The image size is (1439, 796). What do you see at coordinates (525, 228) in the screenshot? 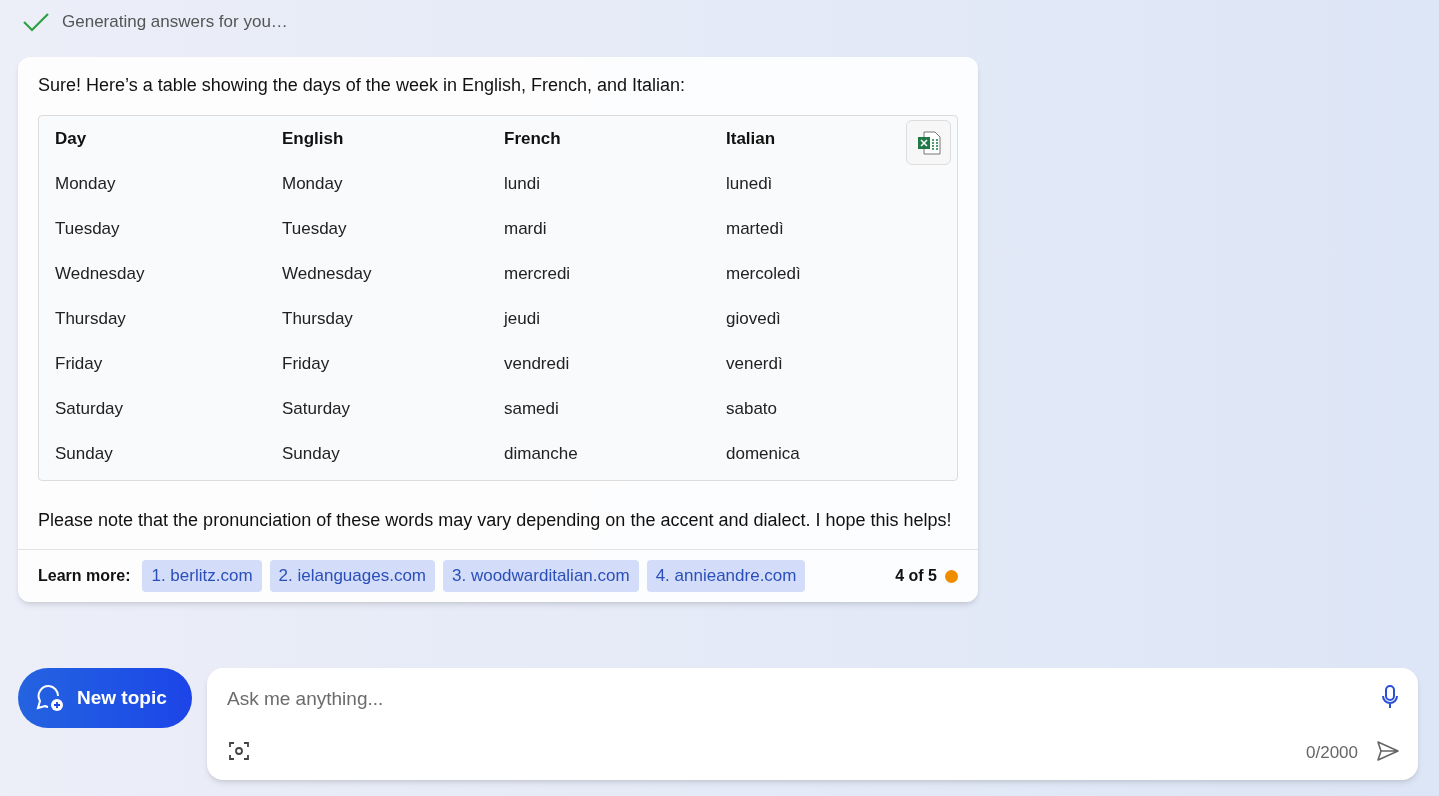
I see `table-cell-text: mardi` at bounding box center [525, 228].